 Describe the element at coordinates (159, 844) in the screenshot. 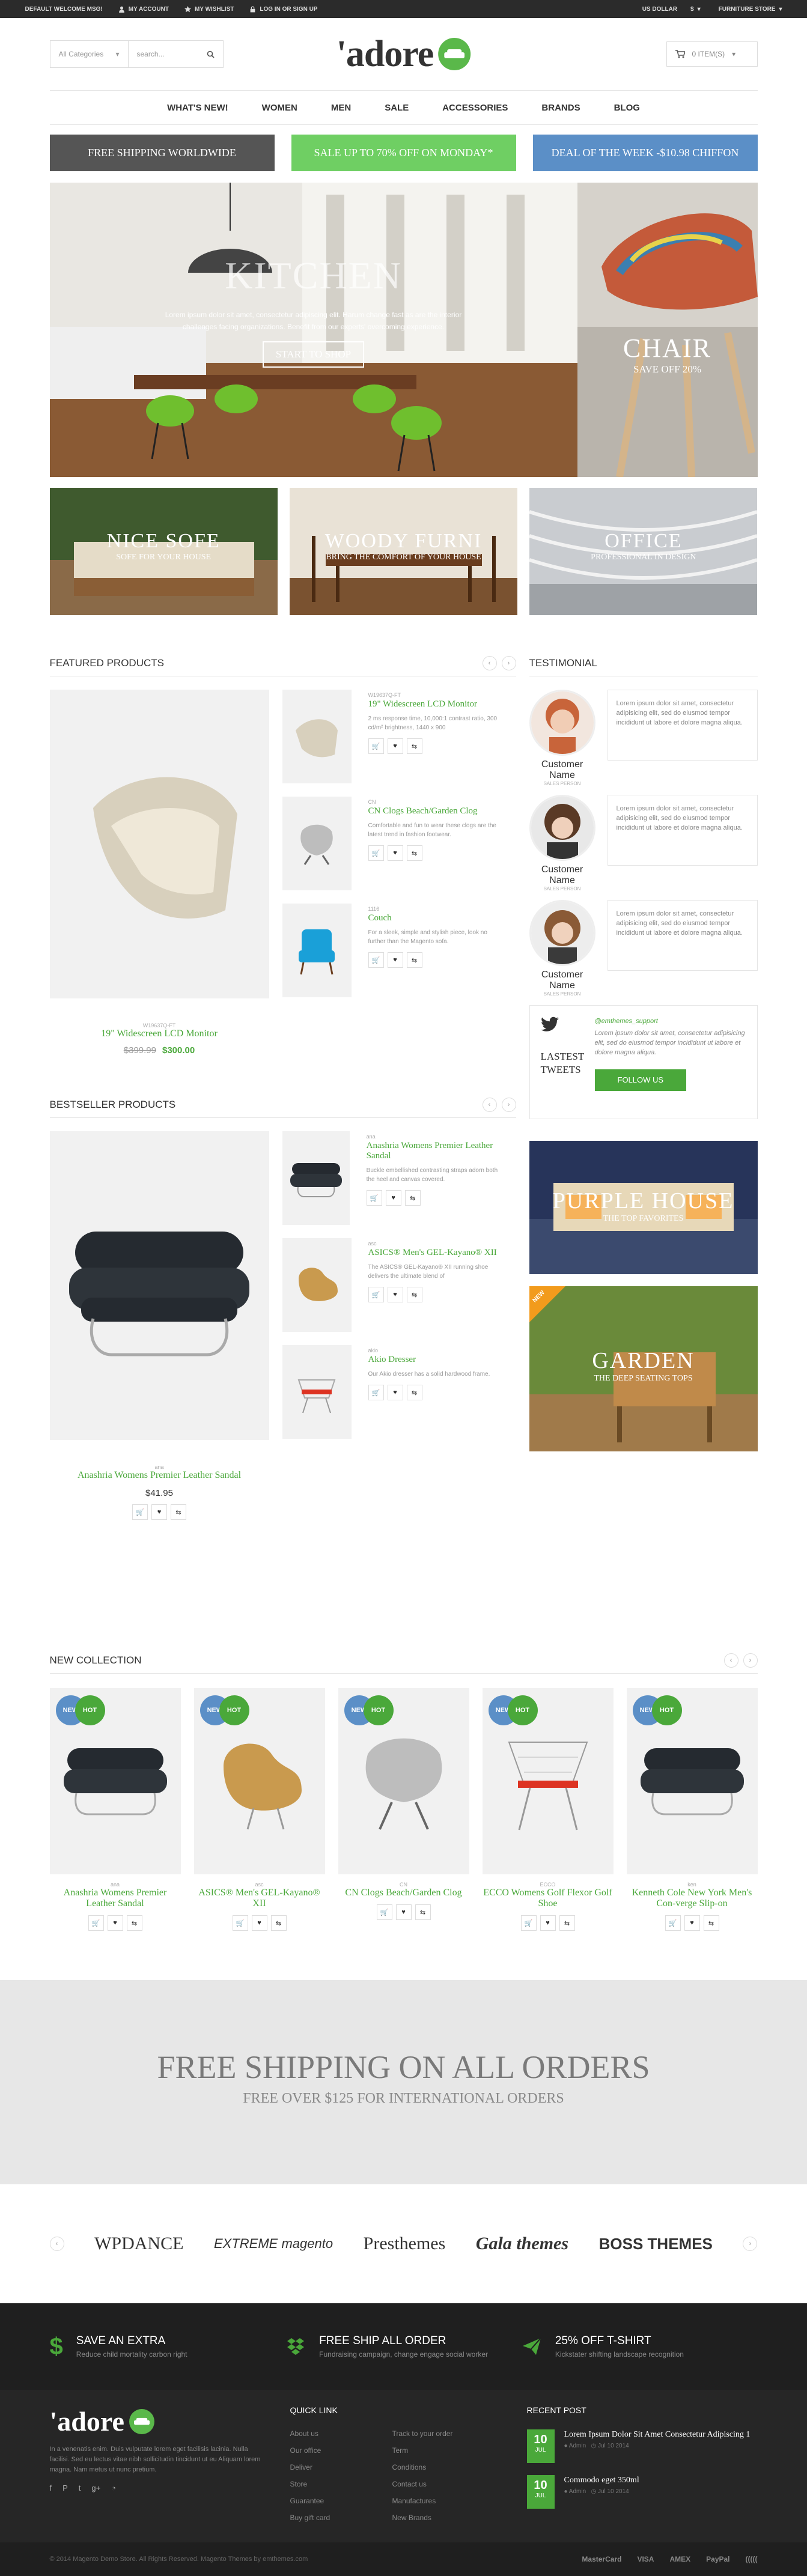

I see `featured-main-image` at that location.